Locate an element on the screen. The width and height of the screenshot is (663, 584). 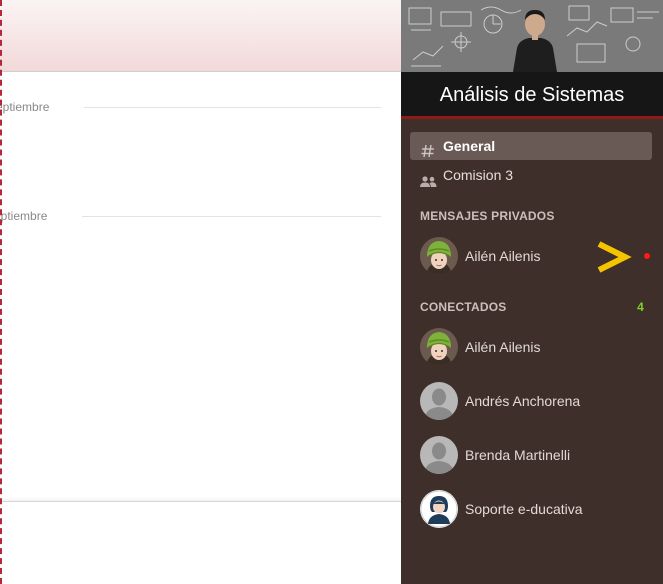
connected-title-label: CONECTADOS is located at coordinates (463, 307).